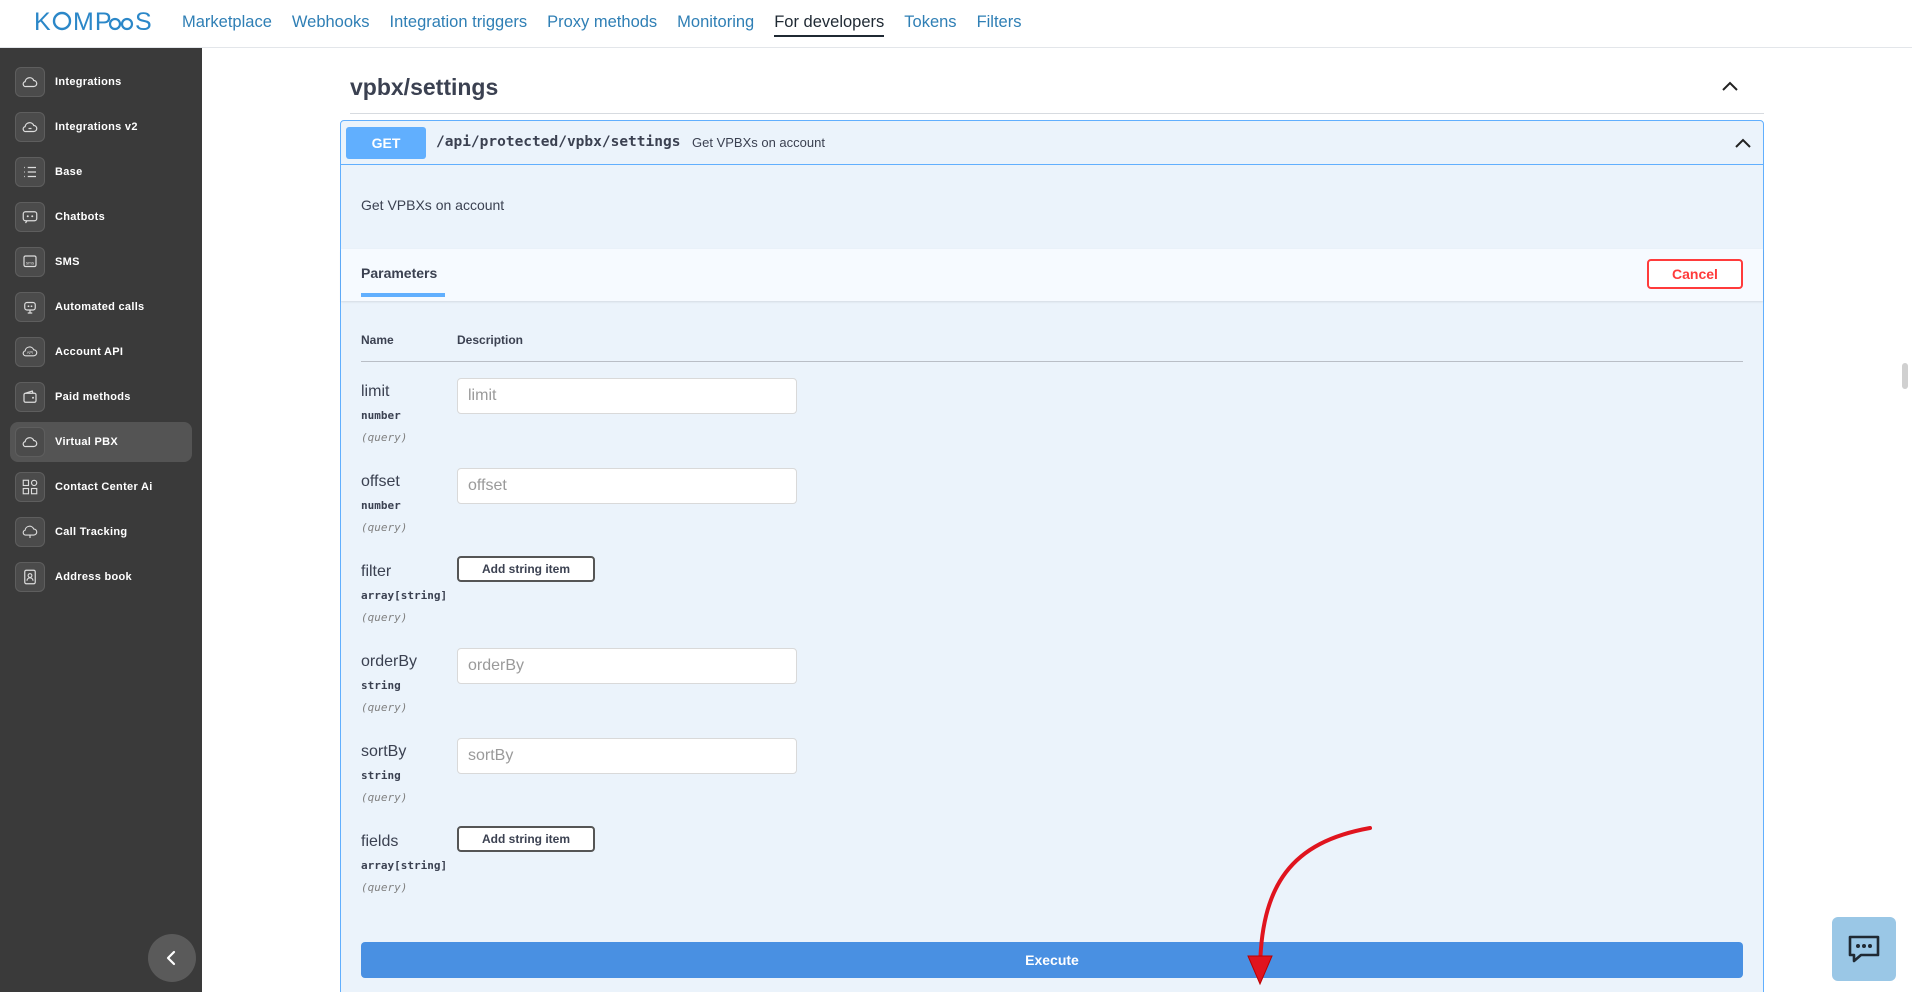  I want to click on param-name: offset, so click(380, 481).